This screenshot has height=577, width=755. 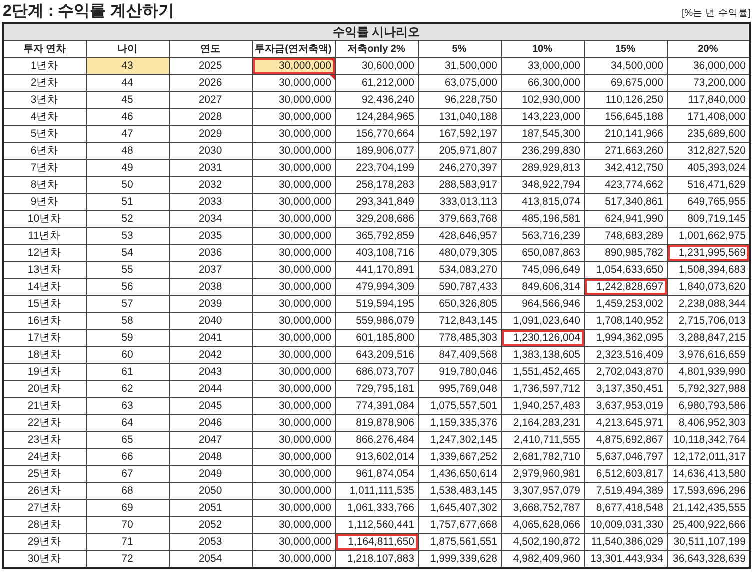 I want to click on table-cell: 2036, so click(x=210, y=253).